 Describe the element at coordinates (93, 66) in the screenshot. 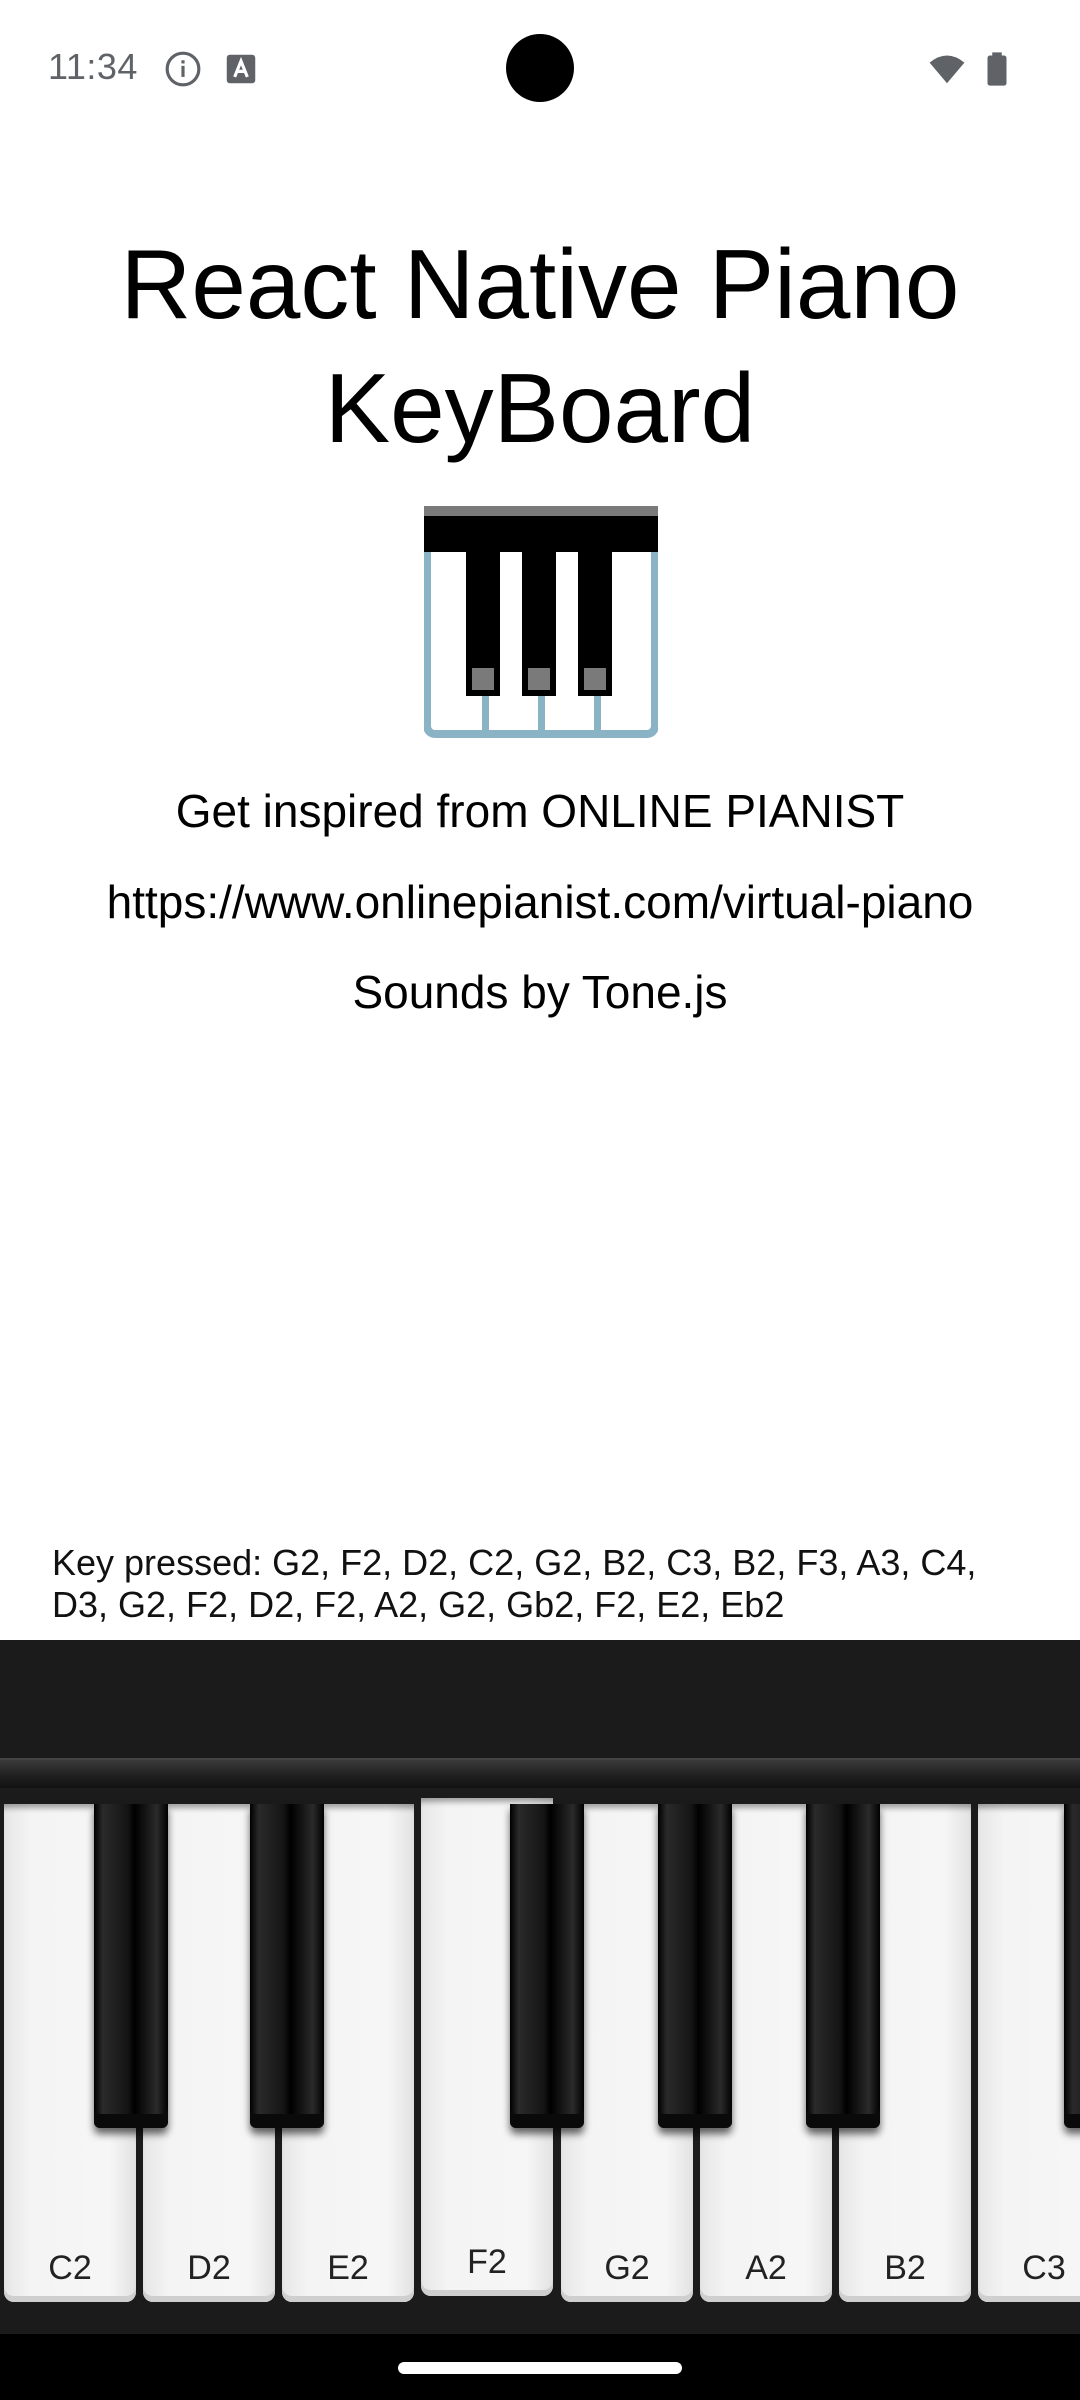

I see `status-time: 11:34` at that location.